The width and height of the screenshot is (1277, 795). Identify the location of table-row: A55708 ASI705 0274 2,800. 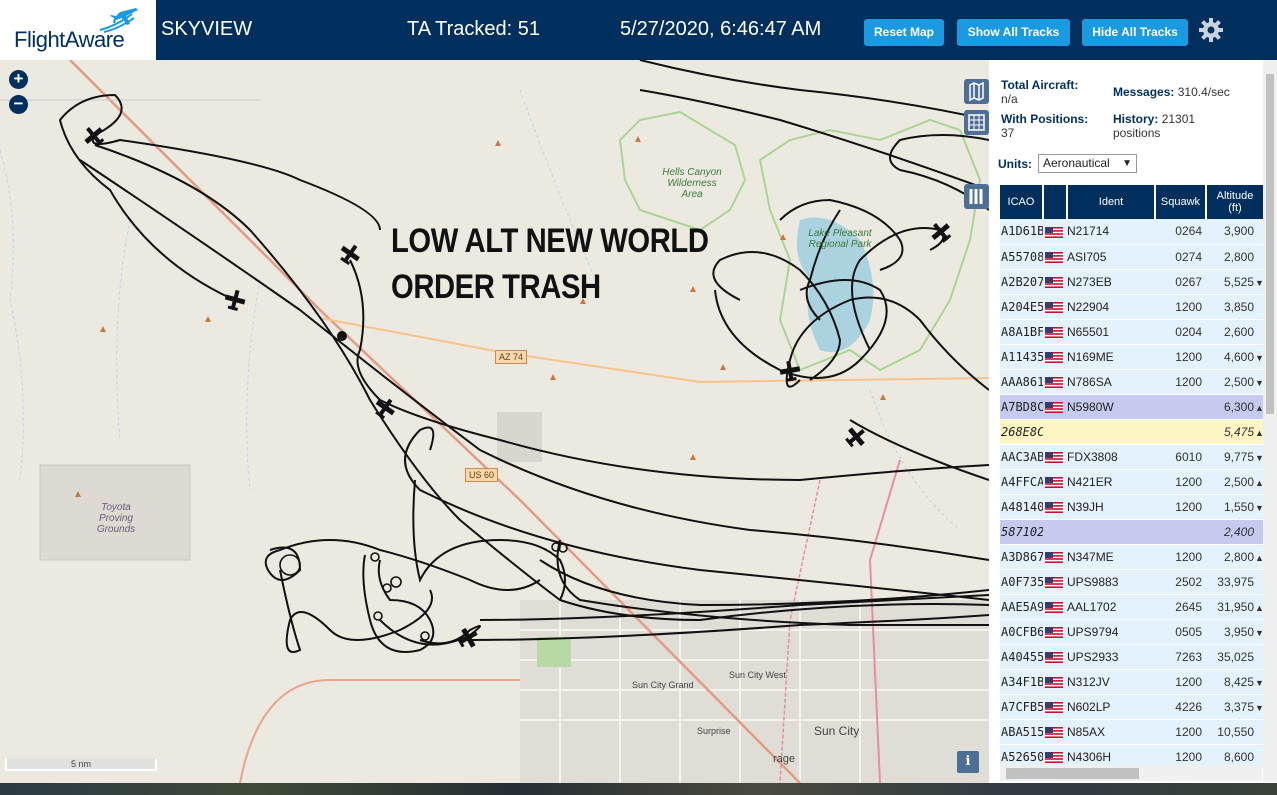
(1132, 257).